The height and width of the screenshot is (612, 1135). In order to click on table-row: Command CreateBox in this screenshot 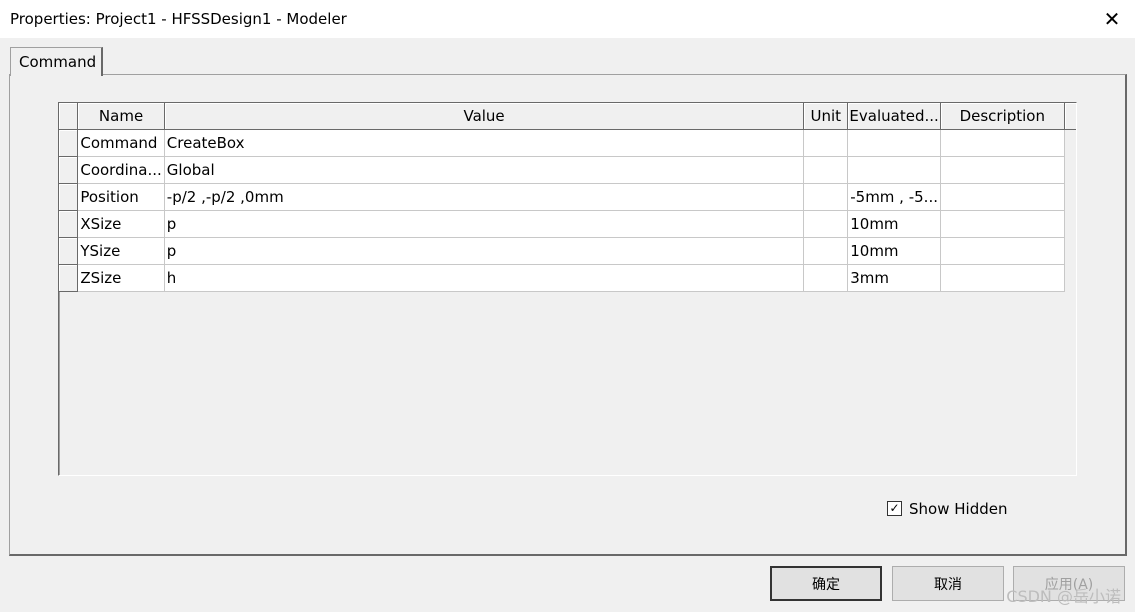, I will do `click(567, 143)`.